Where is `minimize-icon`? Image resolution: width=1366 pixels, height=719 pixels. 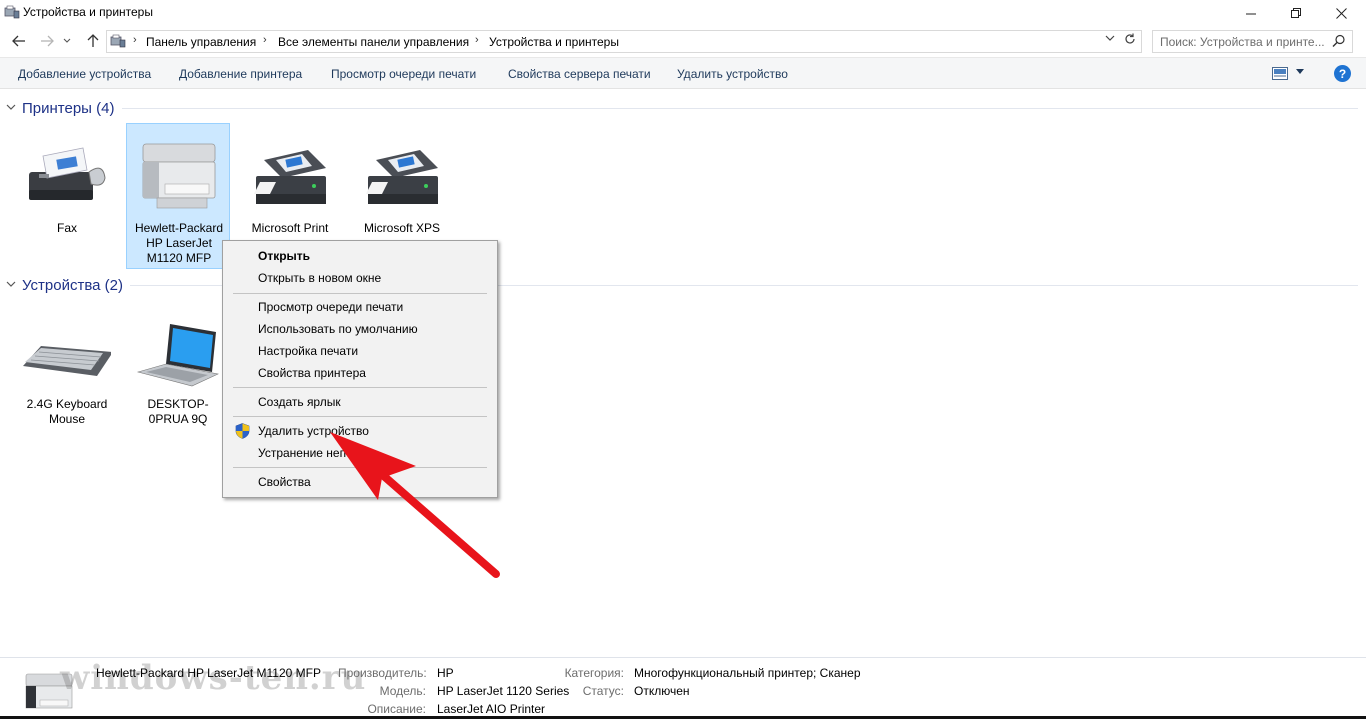 minimize-icon is located at coordinates (1250, 13).